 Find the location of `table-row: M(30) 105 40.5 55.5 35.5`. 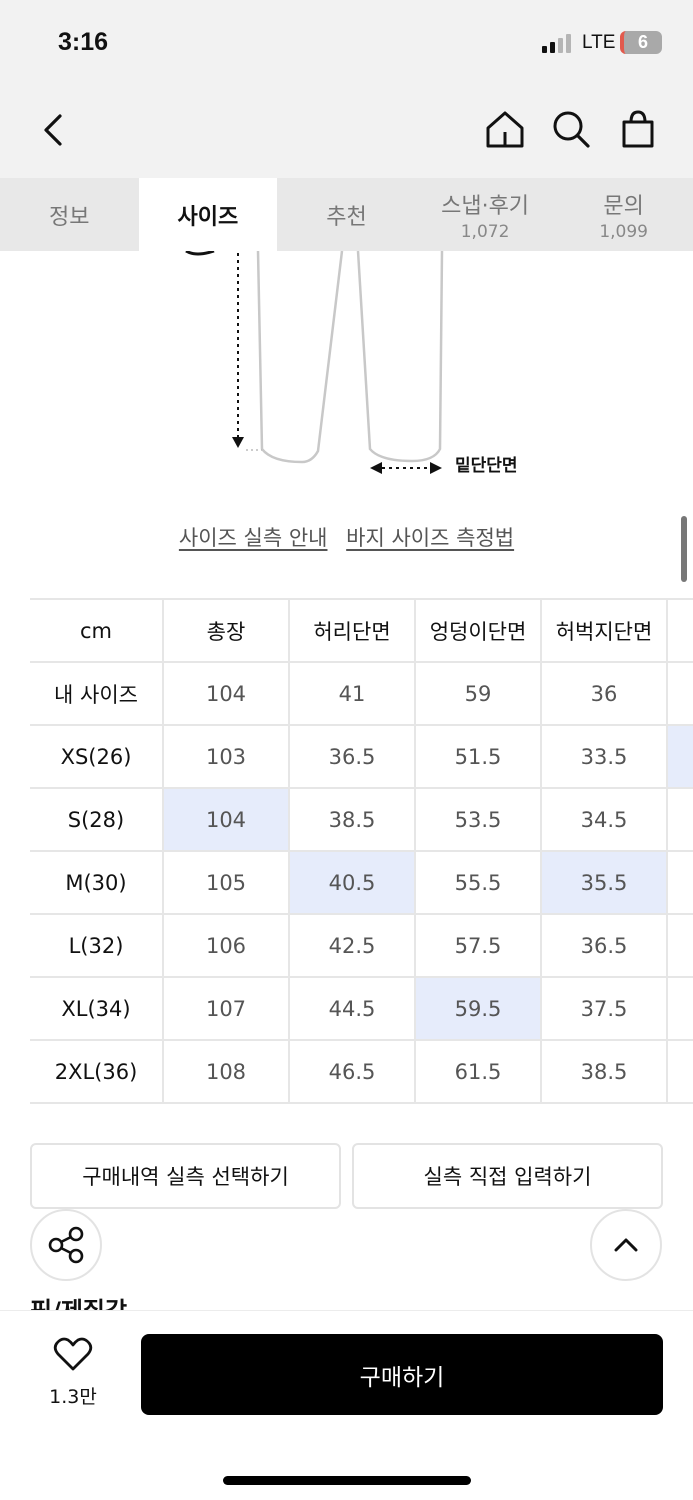

table-row: M(30) 105 40.5 55.5 35.5 is located at coordinates (361, 882).